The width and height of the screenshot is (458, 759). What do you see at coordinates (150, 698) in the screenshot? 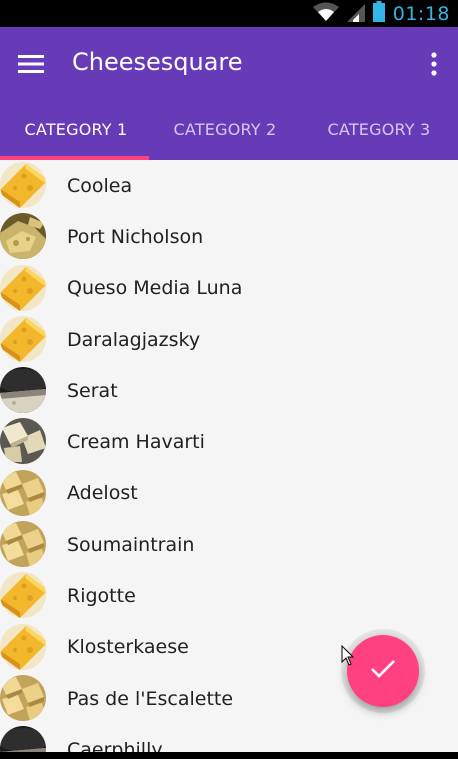
I see `cheese-name: Pas de l'Escalette` at bounding box center [150, 698].